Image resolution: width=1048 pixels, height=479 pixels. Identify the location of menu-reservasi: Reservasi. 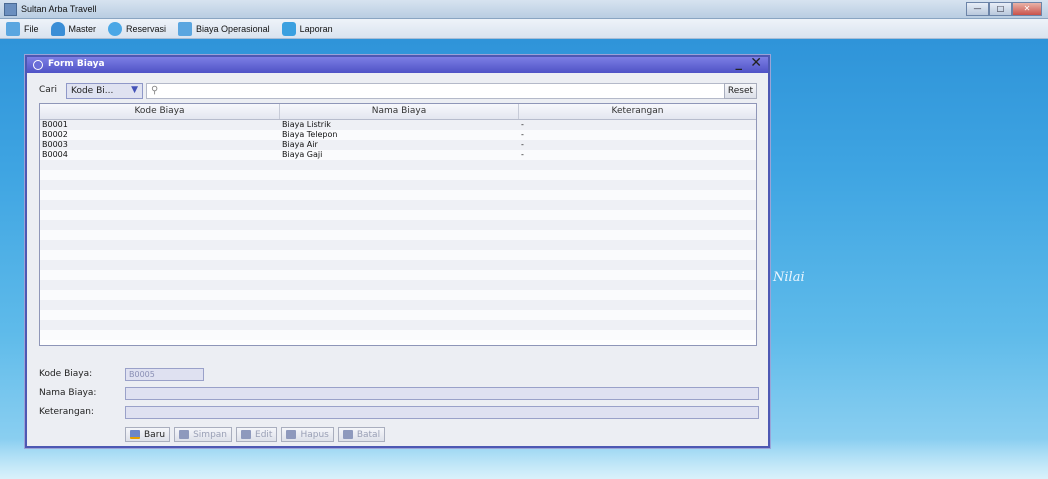
(137, 28).